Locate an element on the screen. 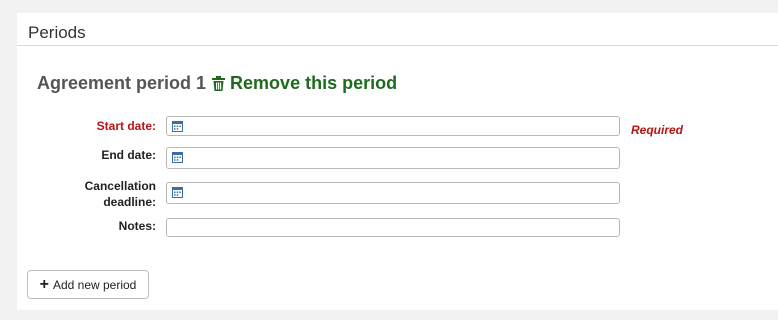  period-heading: Agreement period 1 Remove this period is located at coordinates (217, 83).